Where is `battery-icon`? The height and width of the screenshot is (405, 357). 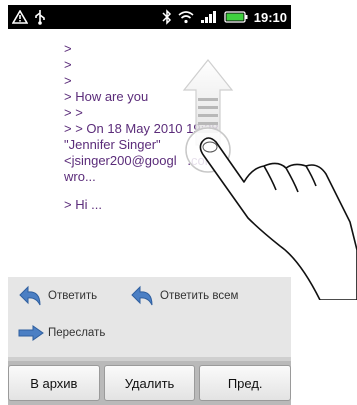 battery-icon is located at coordinates (236, 17).